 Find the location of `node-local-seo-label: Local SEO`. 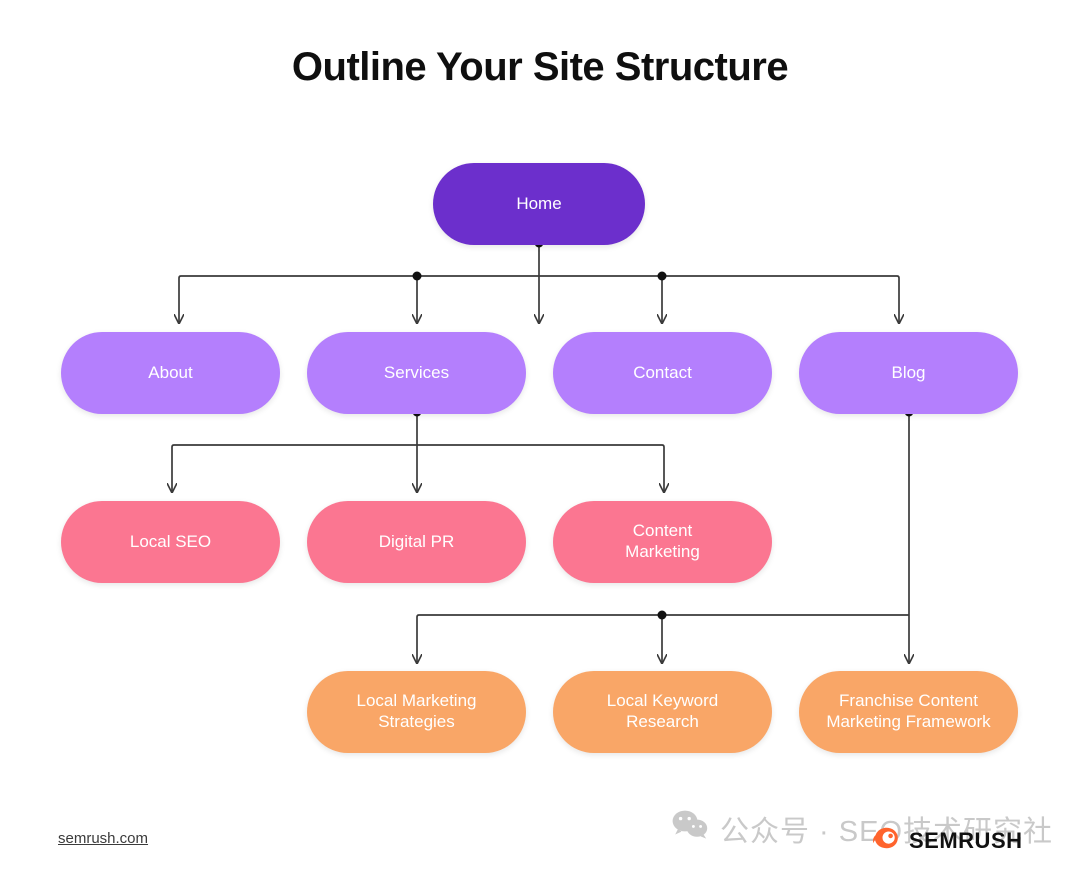

node-local-seo-label: Local SEO is located at coordinates (170, 541).